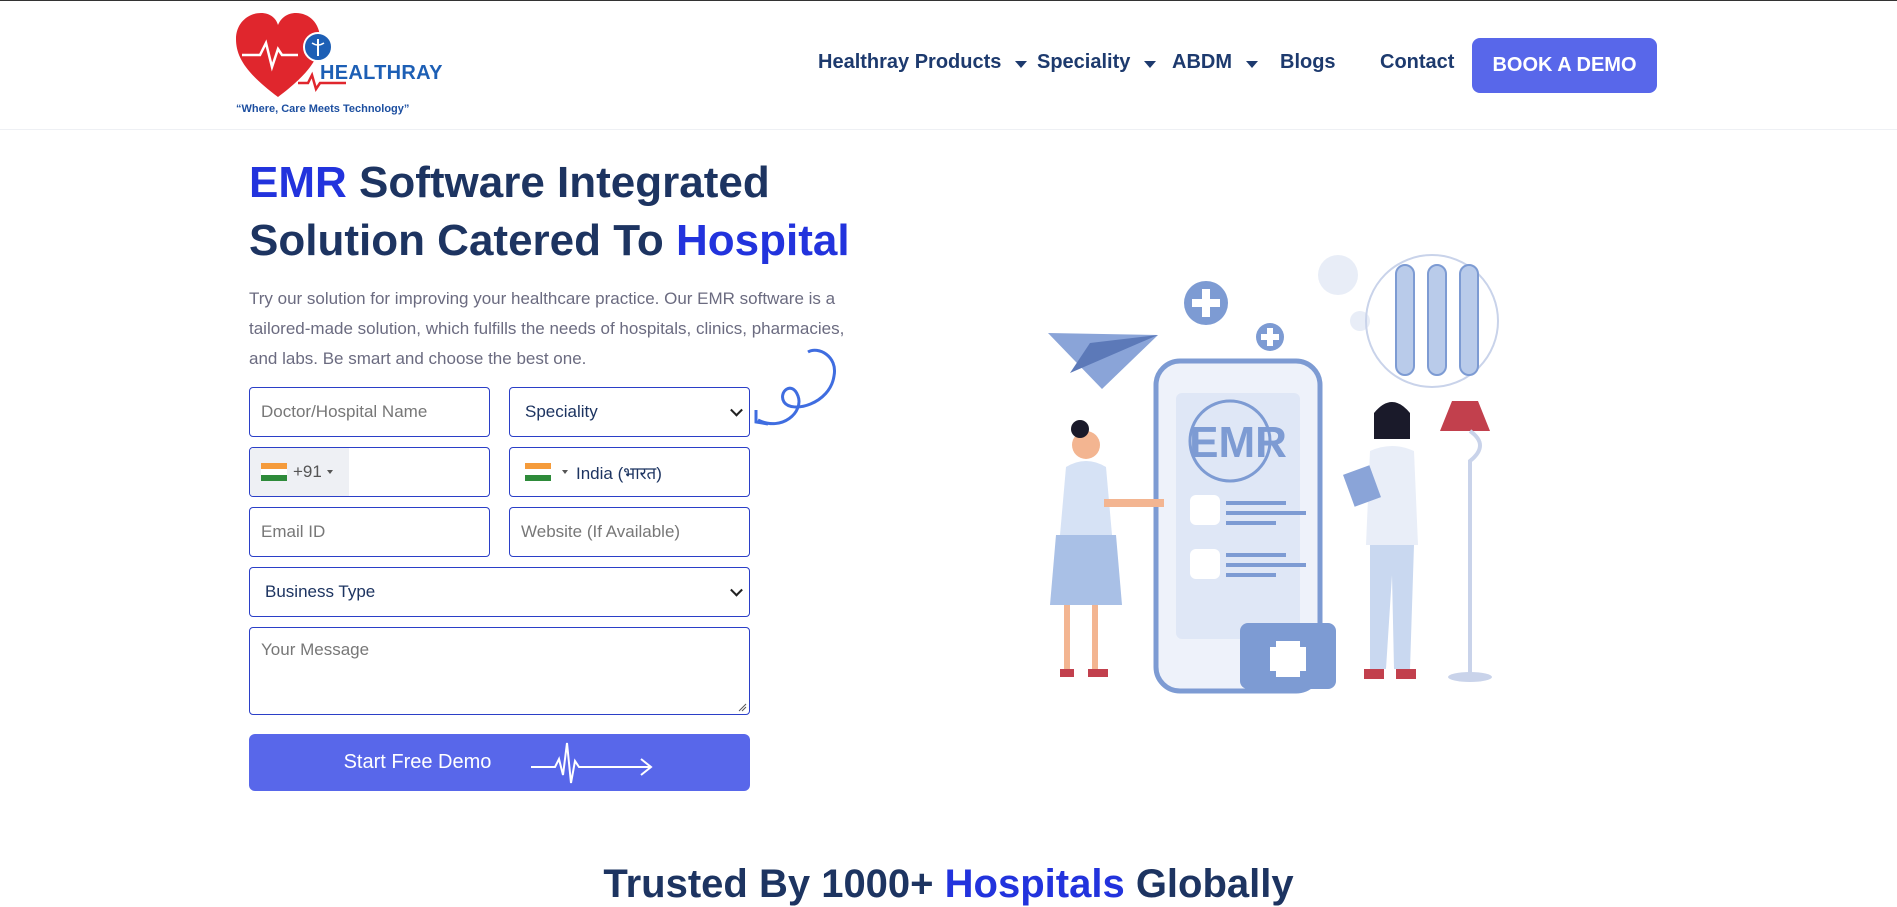 This screenshot has height=907, width=1897. Describe the element at coordinates (298, 182) in the screenshot. I see `title-highlight: EMR` at that location.